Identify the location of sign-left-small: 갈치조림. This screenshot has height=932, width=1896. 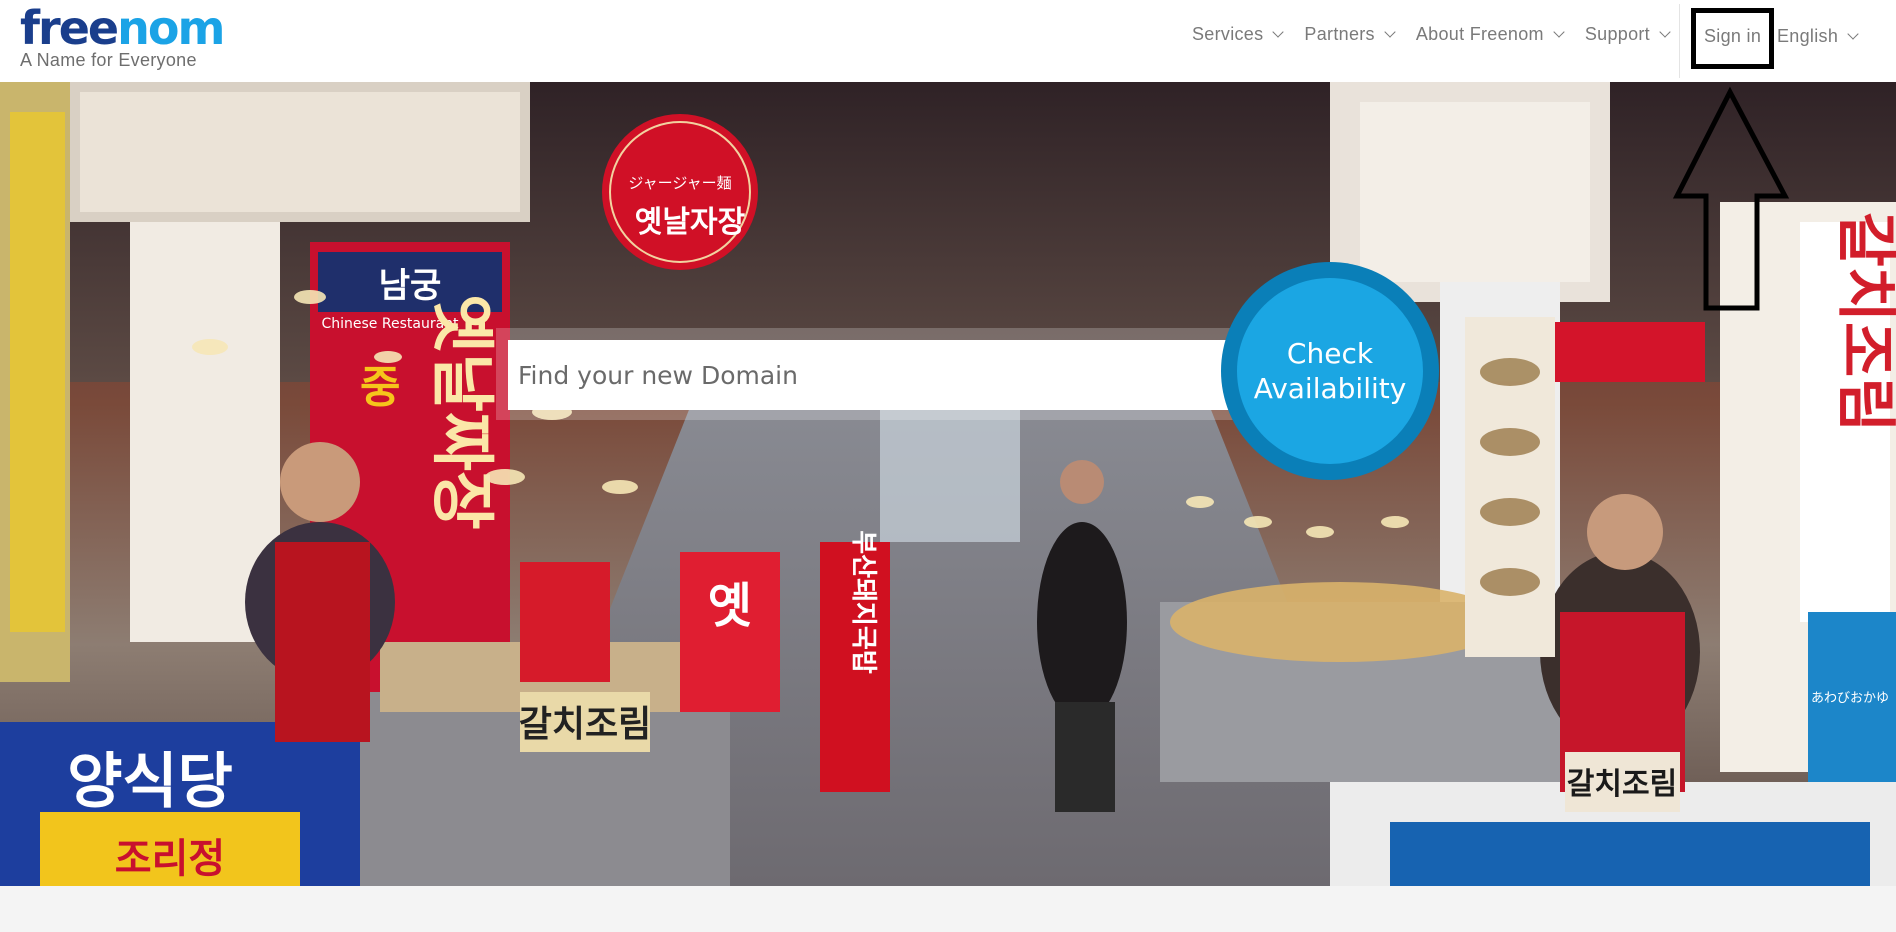
(585, 724).